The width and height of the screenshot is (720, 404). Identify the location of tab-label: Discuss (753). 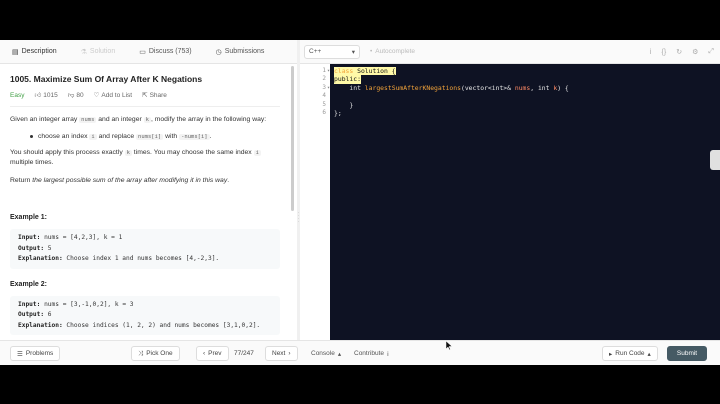
(170, 51).